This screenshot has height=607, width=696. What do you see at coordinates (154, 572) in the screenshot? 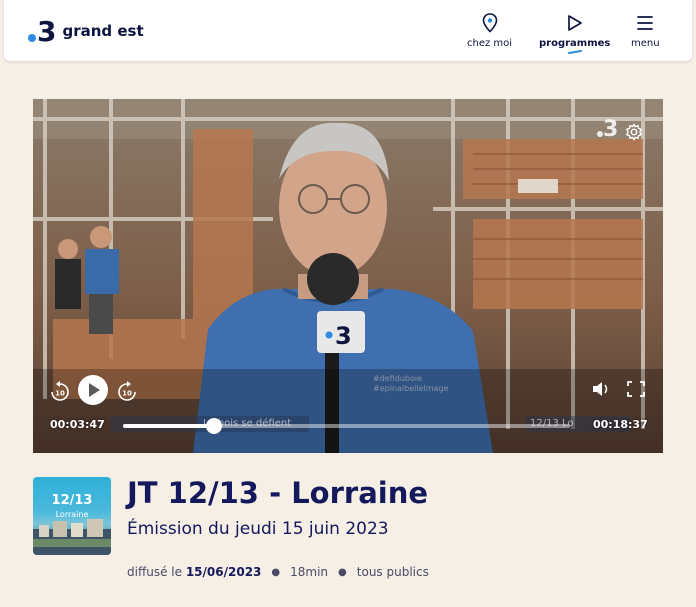
I see `meta-prefix: diffusé le` at bounding box center [154, 572].